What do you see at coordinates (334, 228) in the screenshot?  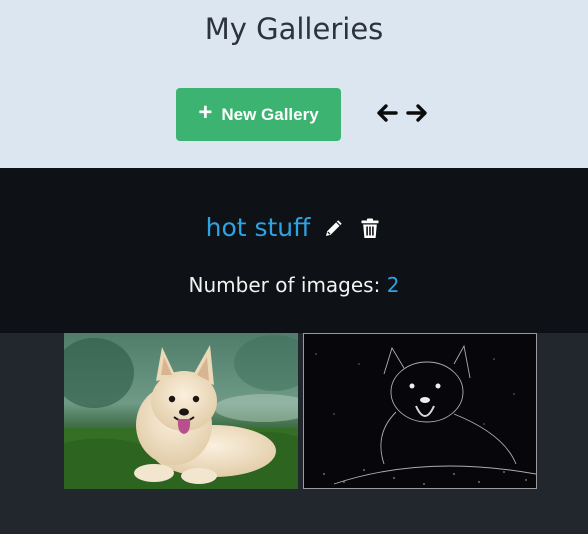 I see `pencil-icon` at bounding box center [334, 228].